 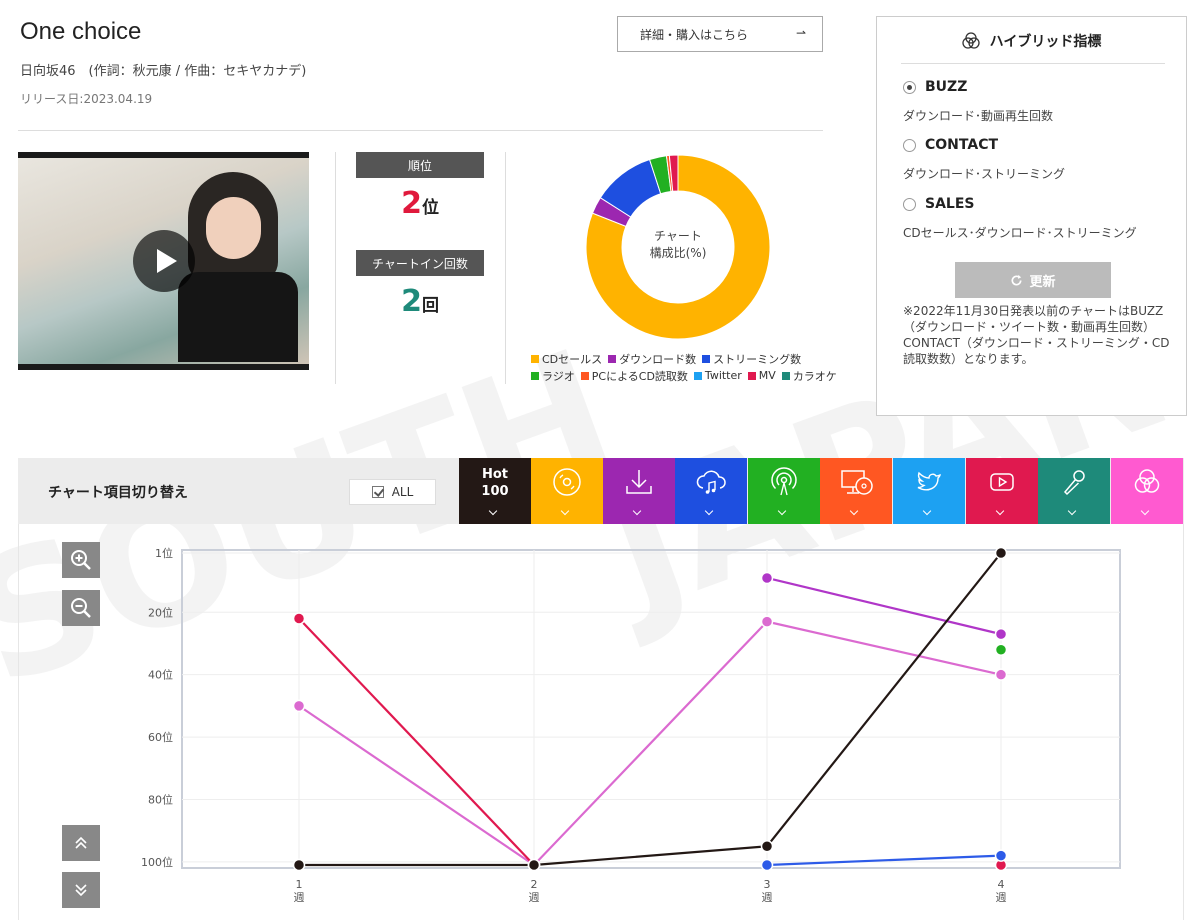 I want to click on x-tick-label: 2, so click(x=534, y=884).